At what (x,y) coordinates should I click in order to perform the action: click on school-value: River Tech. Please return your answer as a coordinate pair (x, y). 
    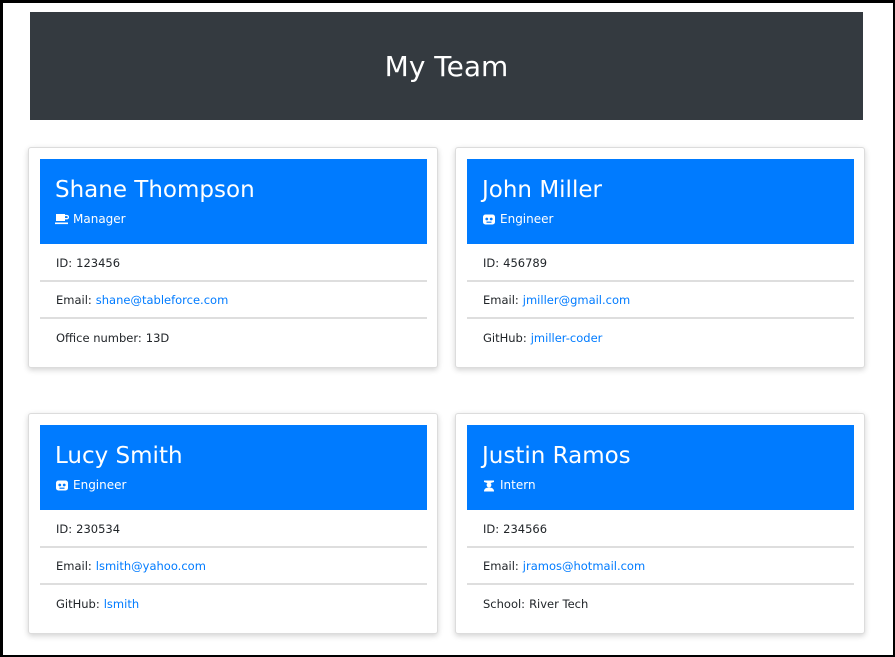
    Looking at the image, I should click on (559, 603).